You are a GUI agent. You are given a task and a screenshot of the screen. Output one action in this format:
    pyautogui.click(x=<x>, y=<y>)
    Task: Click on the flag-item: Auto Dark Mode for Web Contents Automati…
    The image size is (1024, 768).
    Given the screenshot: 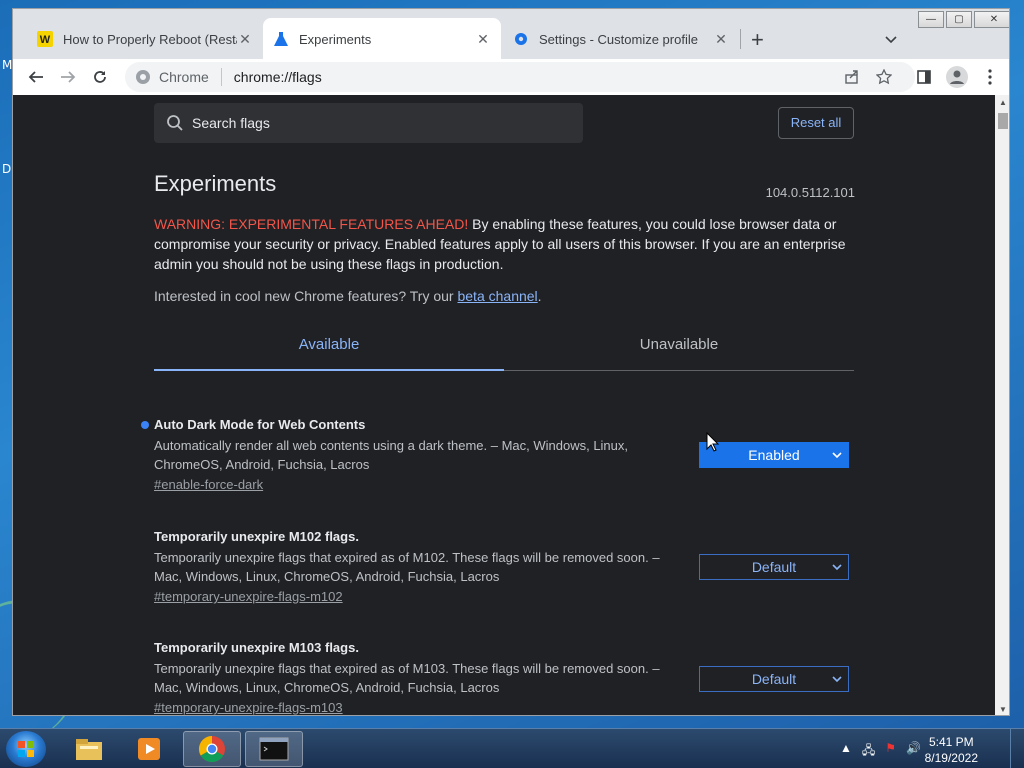 What is the action you would take?
    pyautogui.click(x=497, y=455)
    